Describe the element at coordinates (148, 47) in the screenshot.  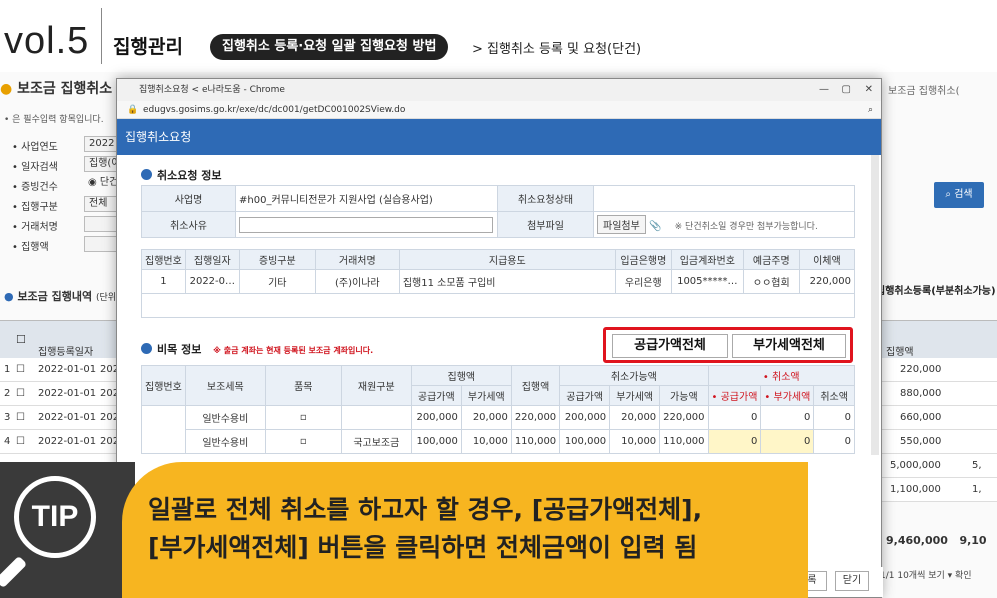
I see `page-title: 집행관리` at that location.